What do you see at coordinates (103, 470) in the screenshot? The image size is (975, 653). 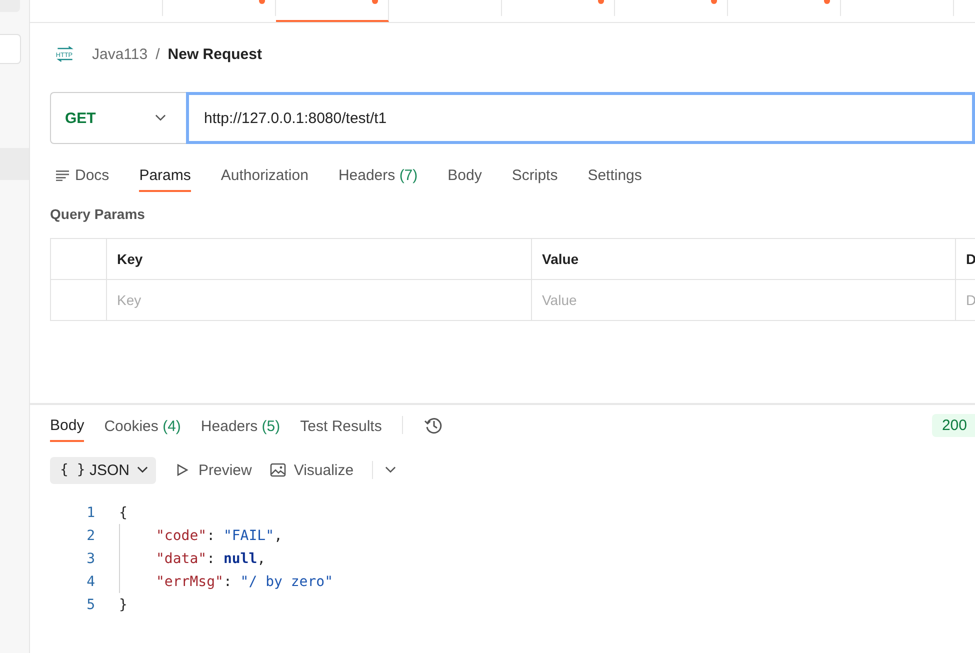 I see `format-dropdown: { } JSON` at bounding box center [103, 470].